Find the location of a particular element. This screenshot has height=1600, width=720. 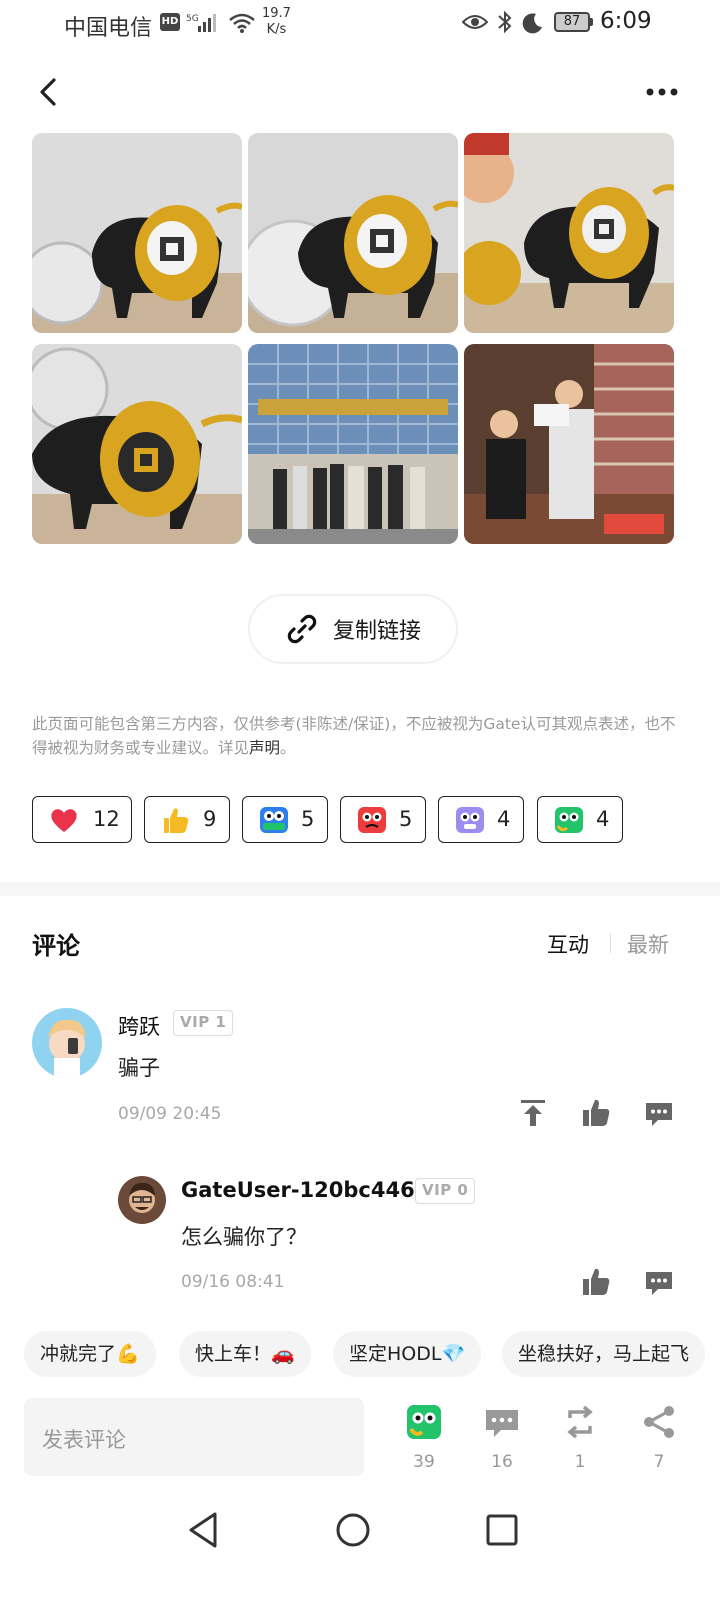

system-back-icon is located at coordinates (203, 1530).